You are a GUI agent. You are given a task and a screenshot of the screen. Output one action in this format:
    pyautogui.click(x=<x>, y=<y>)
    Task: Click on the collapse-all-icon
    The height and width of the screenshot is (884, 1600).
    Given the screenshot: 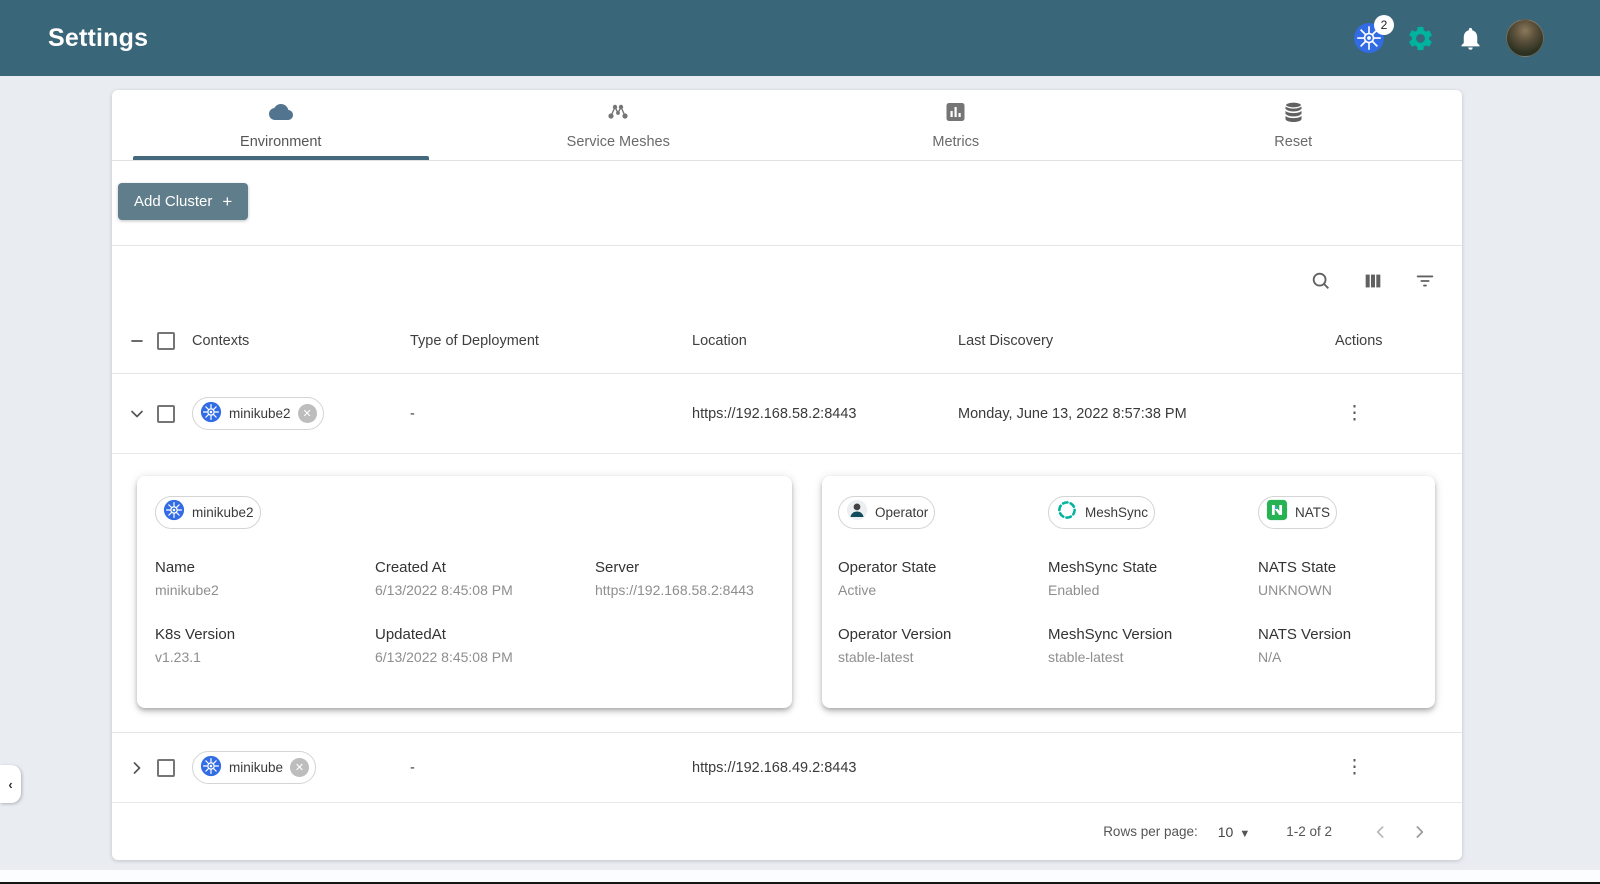 What is the action you would take?
    pyautogui.click(x=137, y=341)
    